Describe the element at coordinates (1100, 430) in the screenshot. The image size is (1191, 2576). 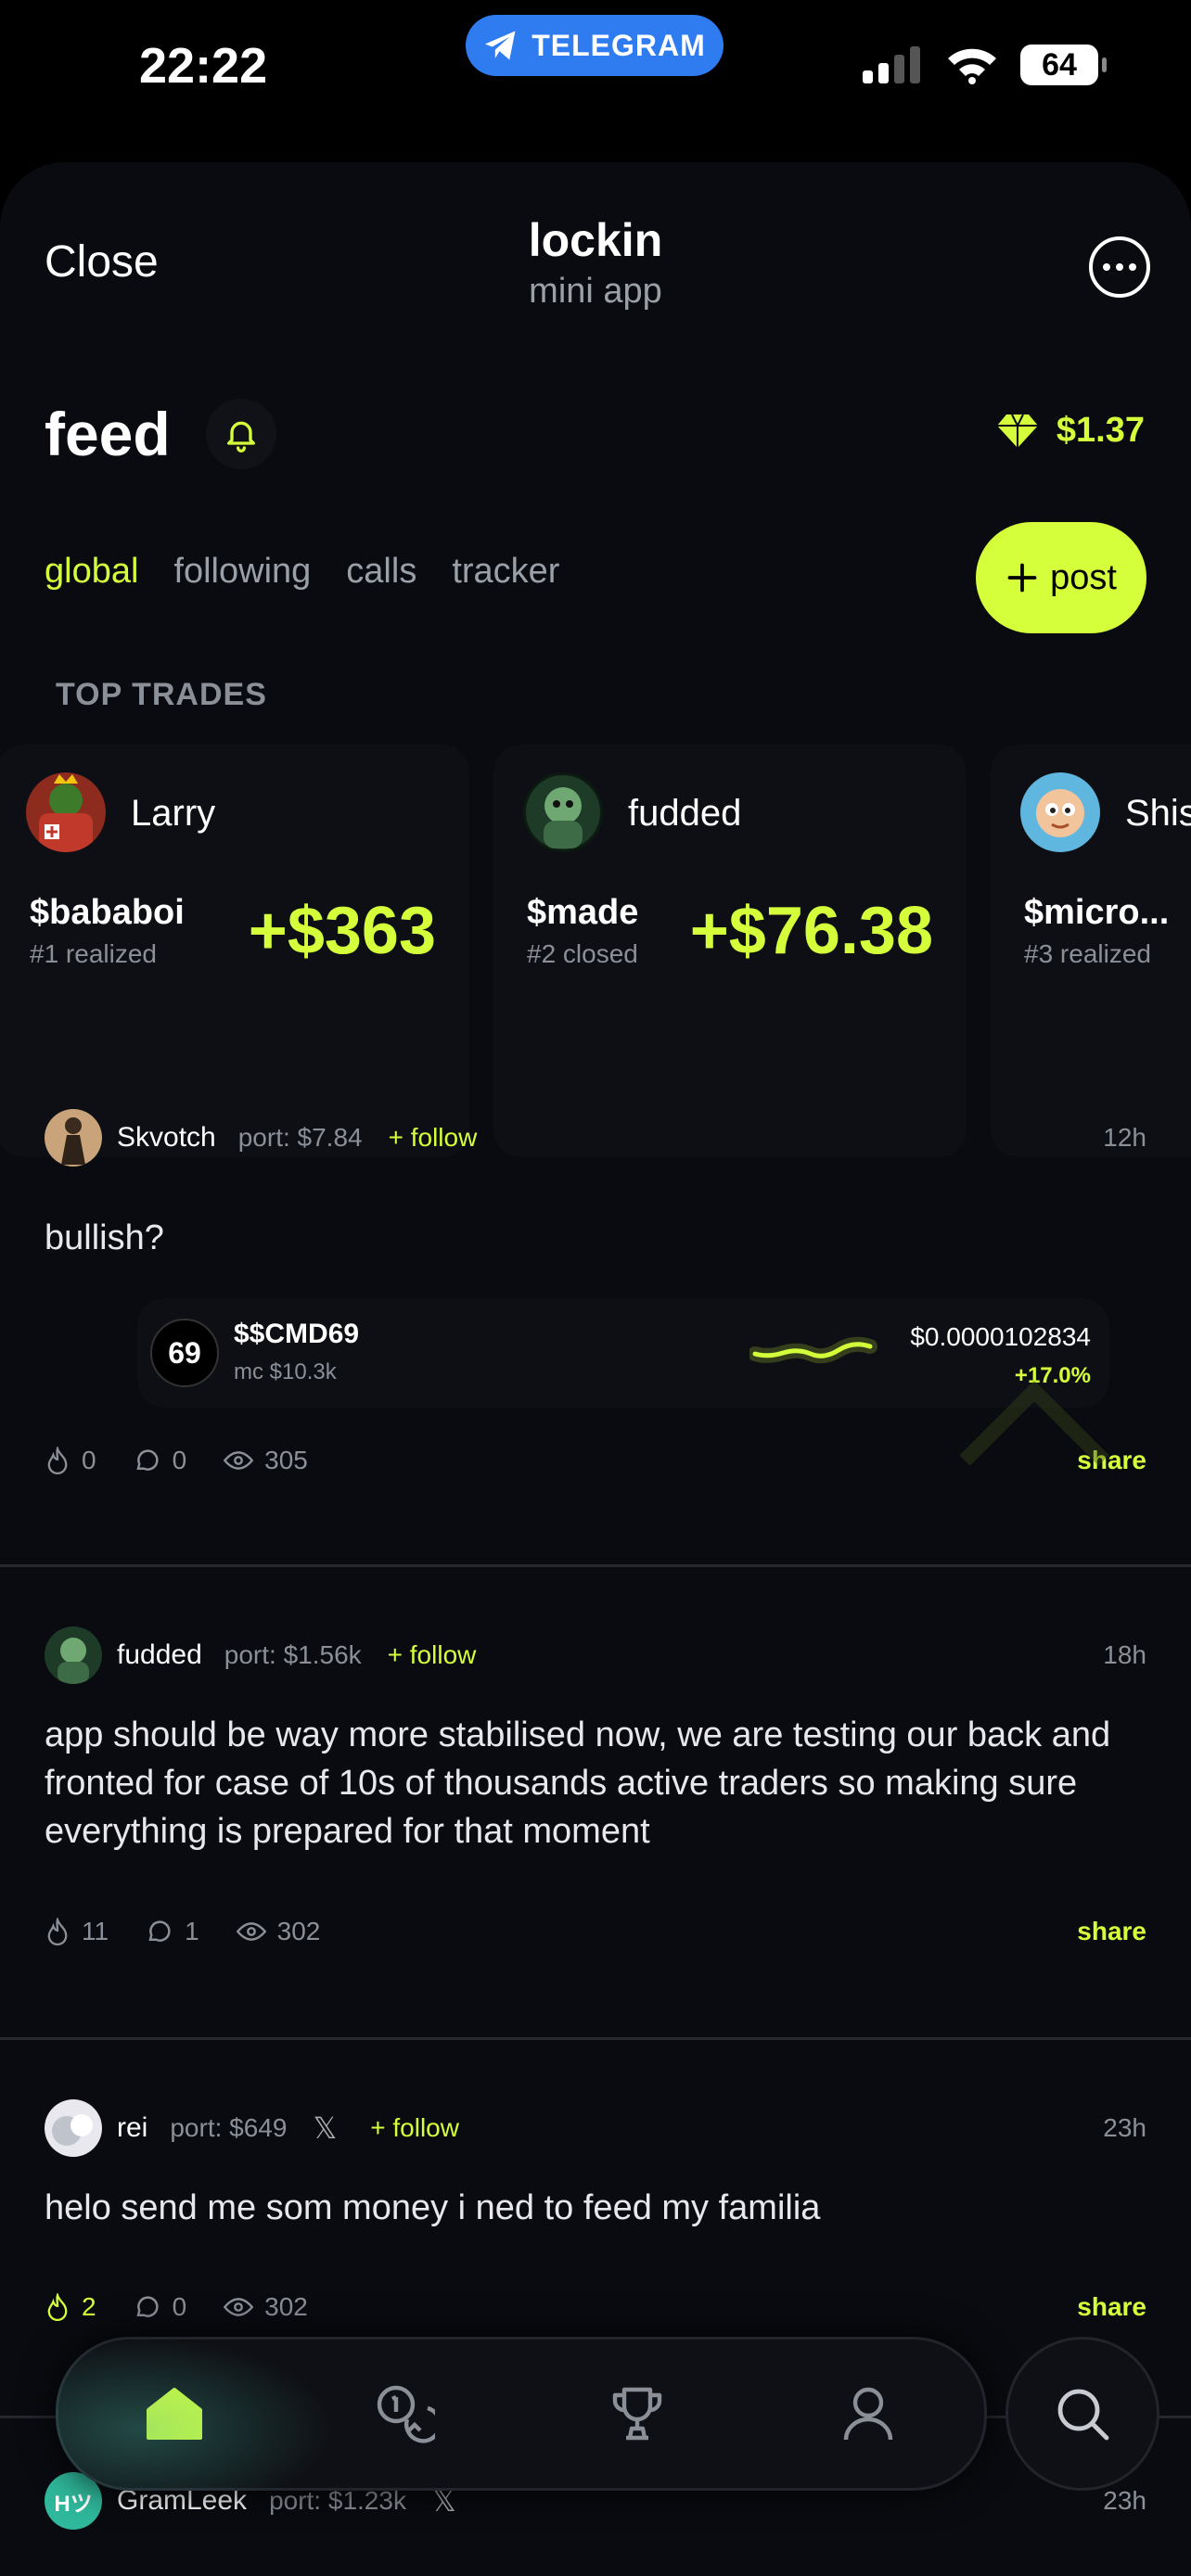
I see `balance-amount: $1.37` at that location.